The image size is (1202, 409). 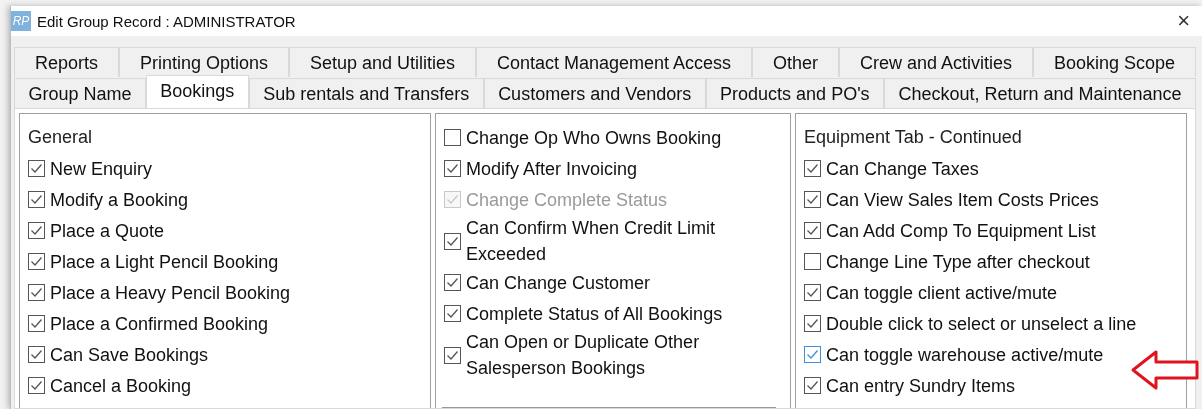 I want to click on checkbox-label: Can View Sales Item Costs Prices, so click(x=962, y=200).